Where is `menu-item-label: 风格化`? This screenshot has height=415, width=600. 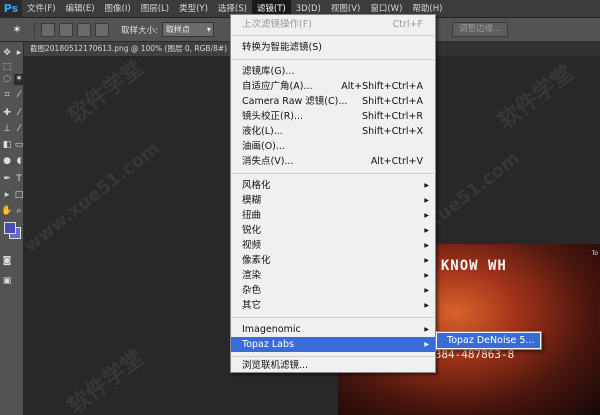
menu-item-label: 风格化 is located at coordinates (256, 185).